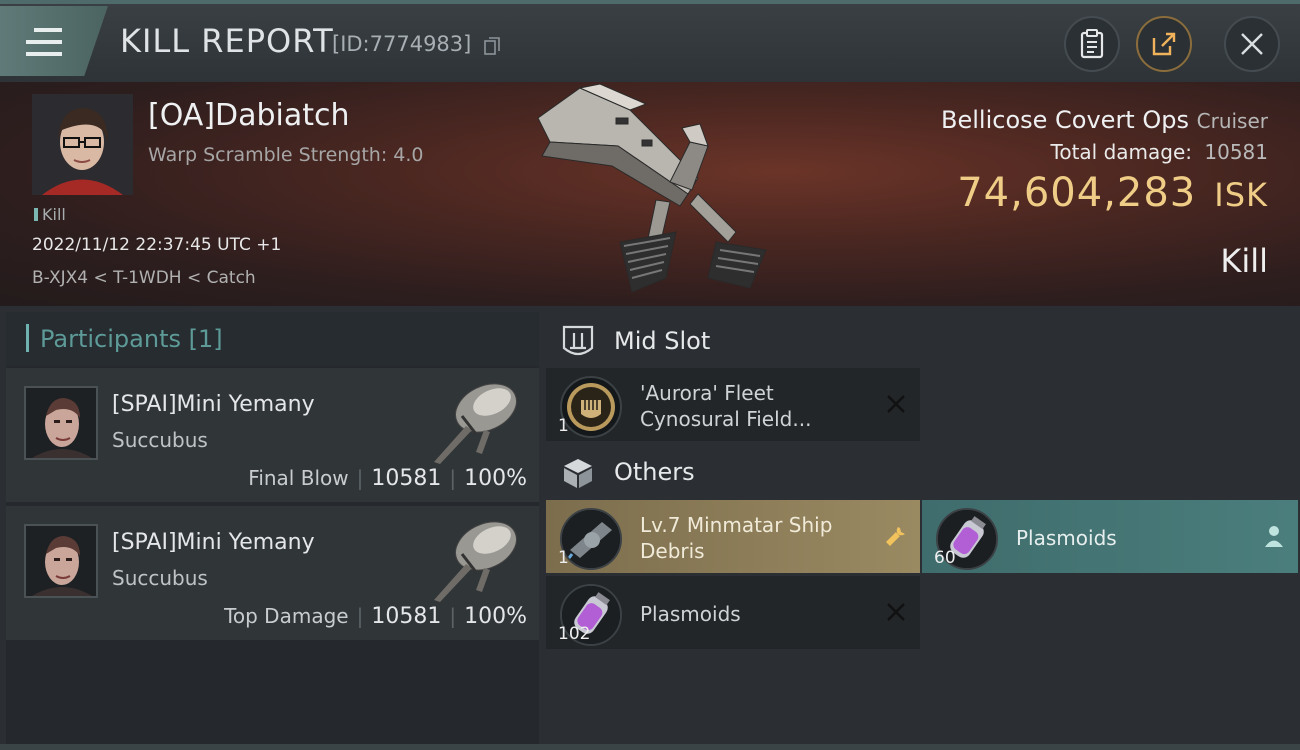 Image resolution: width=1300 pixels, height=750 pixels. I want to click on item-row: 60 Plasmoids, so click(1110, 536).